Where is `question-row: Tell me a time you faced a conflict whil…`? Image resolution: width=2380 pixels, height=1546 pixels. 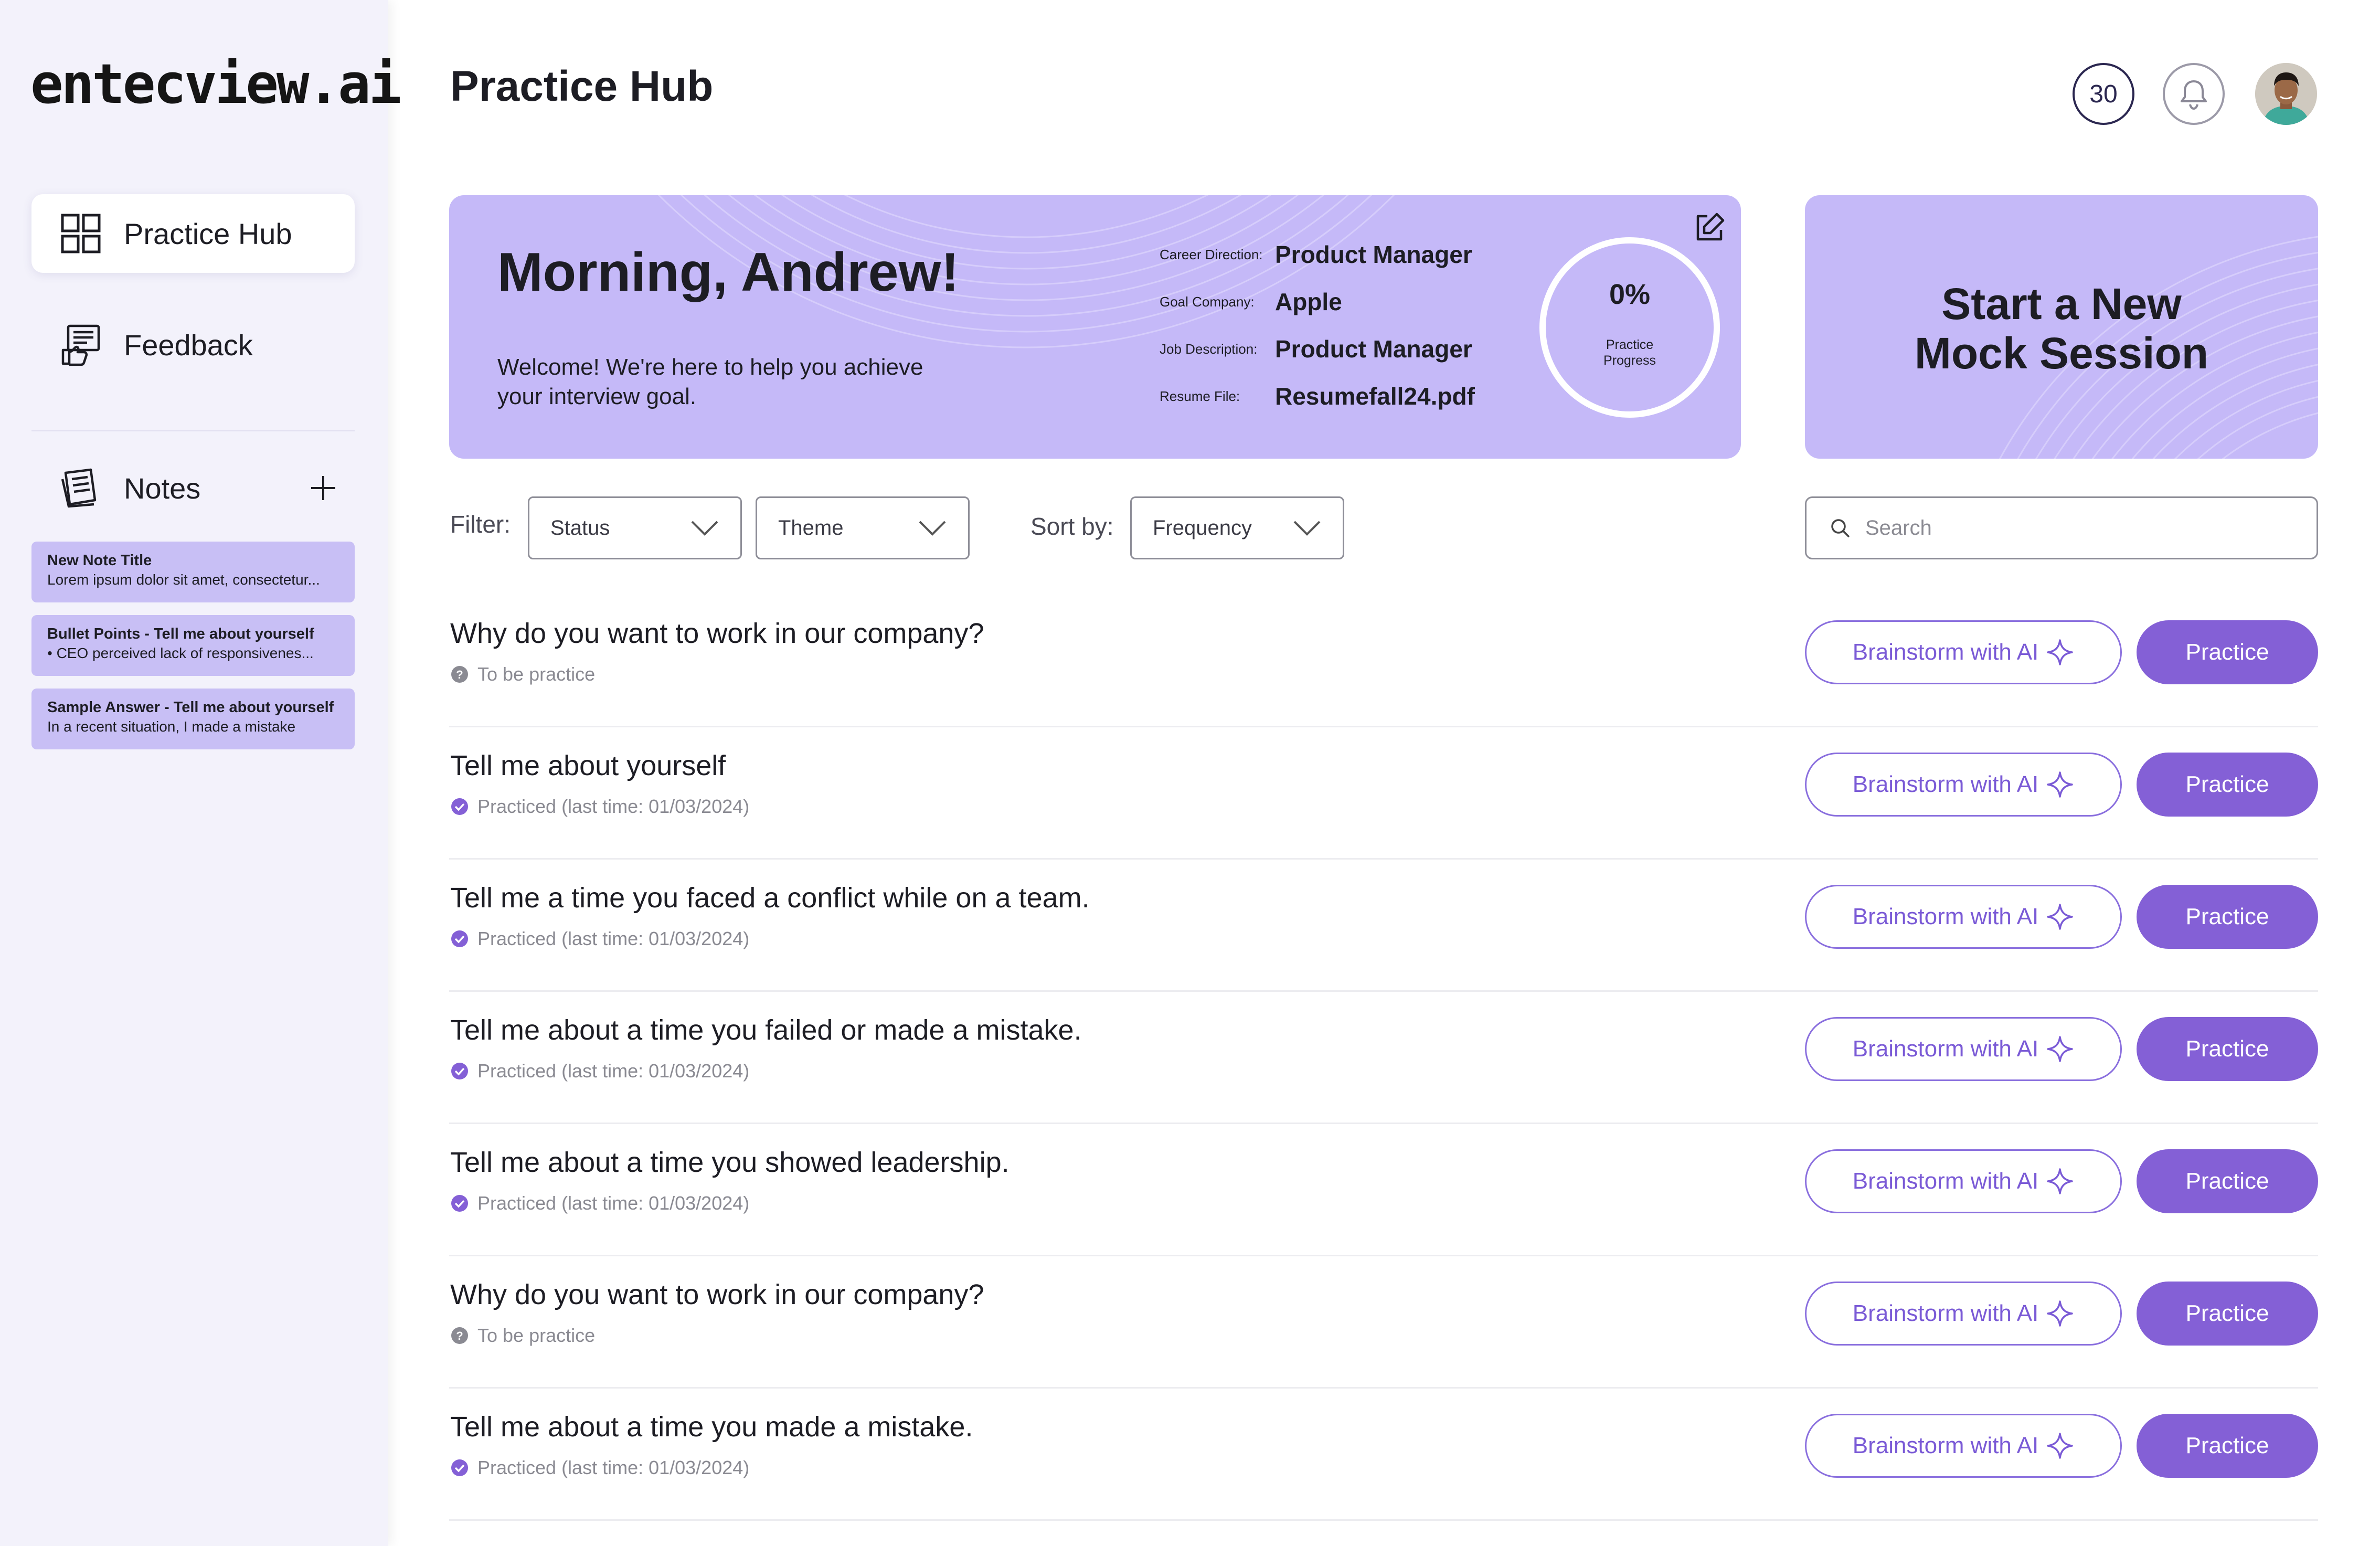 question-row: Tell me a time you faced a conflict whil… is located at coordinates (1383, 926).